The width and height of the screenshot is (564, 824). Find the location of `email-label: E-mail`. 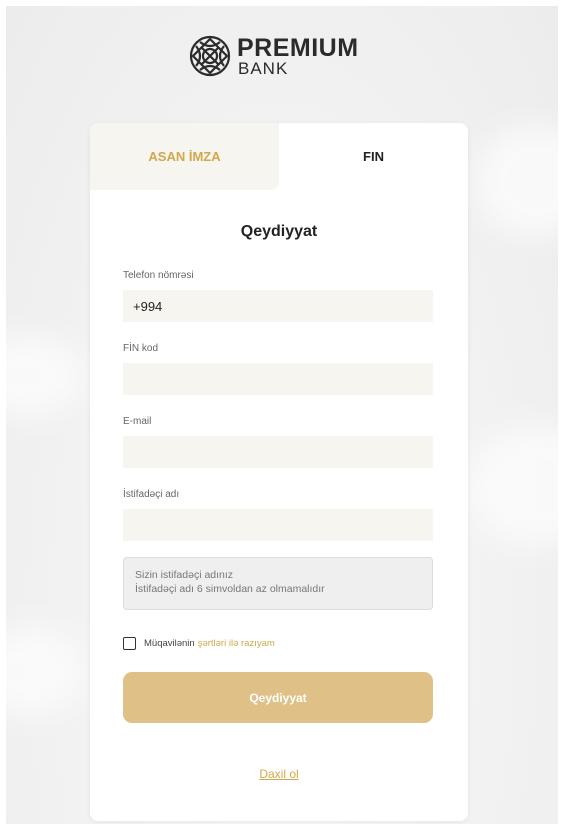

email-label: E-mail is located at coordinates (137, 421).